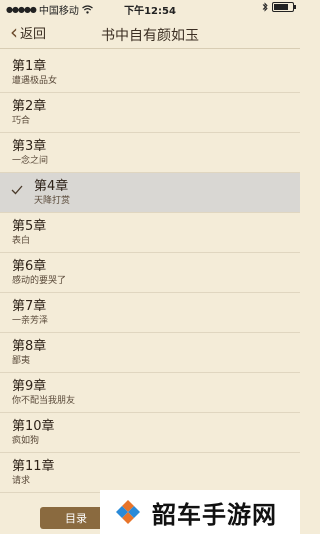 The height and width of the screenshot is (534, 320). What do you see at coordinates (265, 7) in the screenshot?
I see `bluetooth-icon` at bounding box center [265, 7].